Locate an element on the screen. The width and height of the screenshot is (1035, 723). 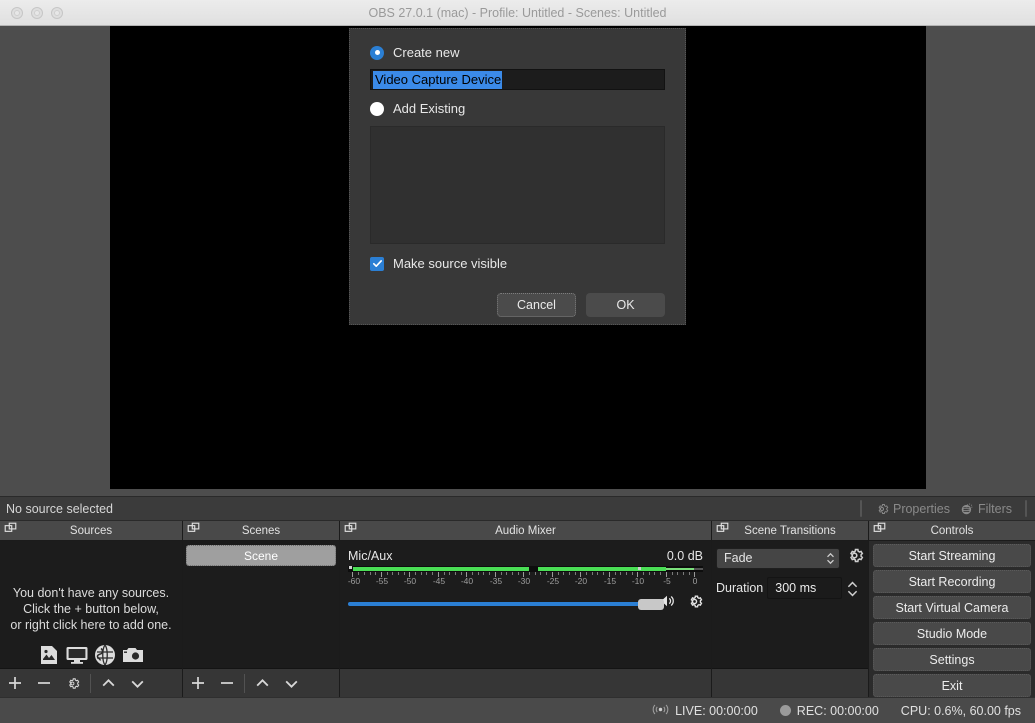
add-existing-radio is located at coordinates (377, 108).